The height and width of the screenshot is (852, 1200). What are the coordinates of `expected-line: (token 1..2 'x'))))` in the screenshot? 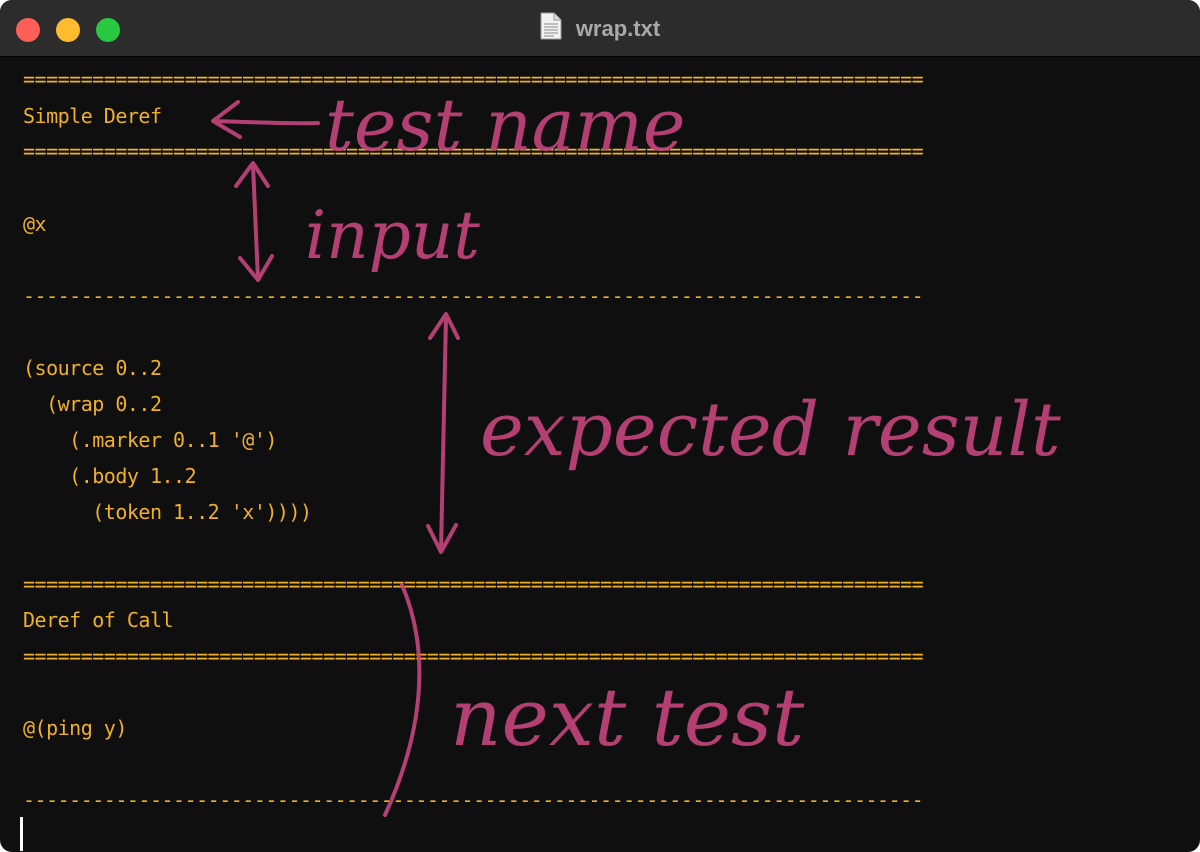 It's located at (167, 512).